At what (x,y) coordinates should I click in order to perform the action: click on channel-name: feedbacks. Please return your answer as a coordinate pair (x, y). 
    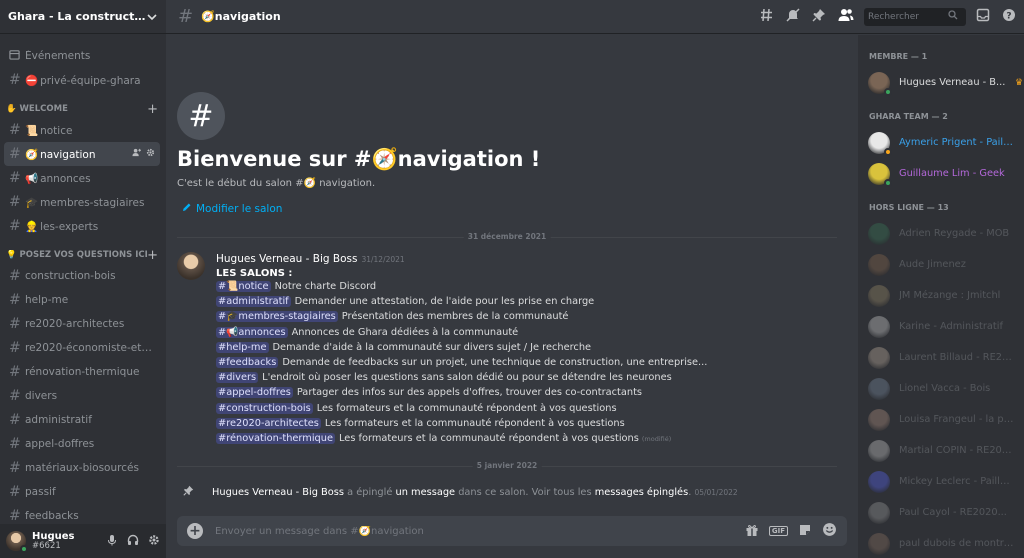
    Looking at the image, I should click on (52, 516).